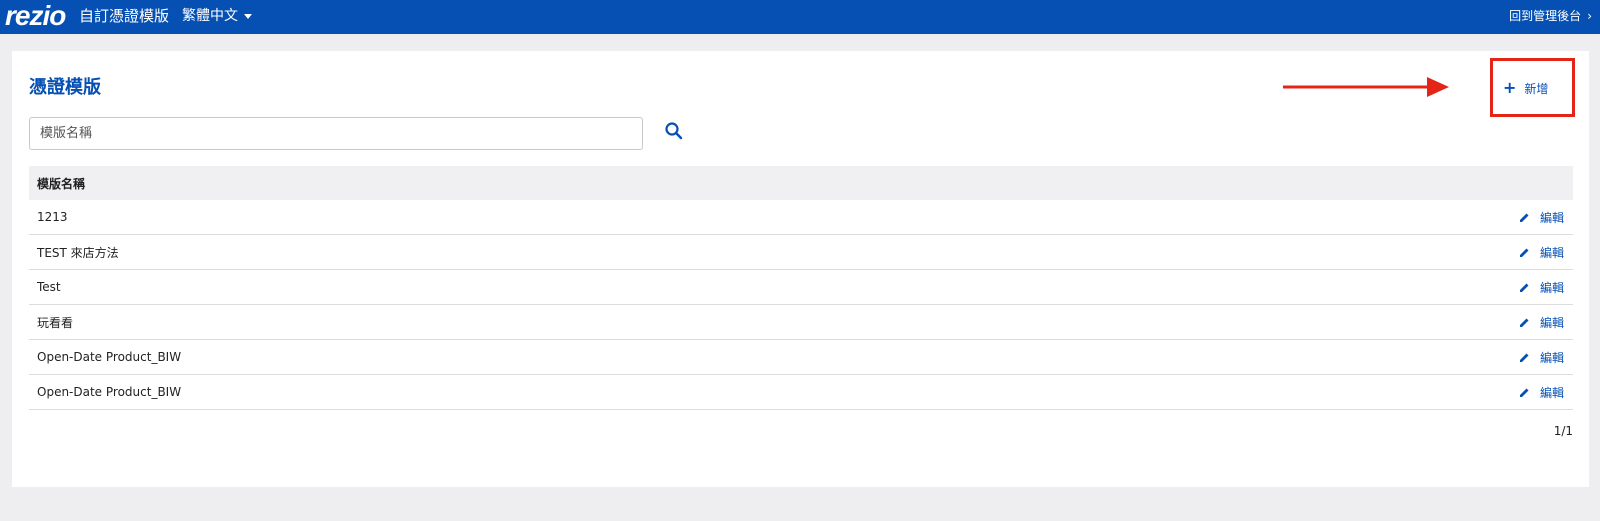  What do you see at coordinates (801, 217) in the screenshot?
I see `table-row: 1213 編輯` at bounding box center [801, 217].